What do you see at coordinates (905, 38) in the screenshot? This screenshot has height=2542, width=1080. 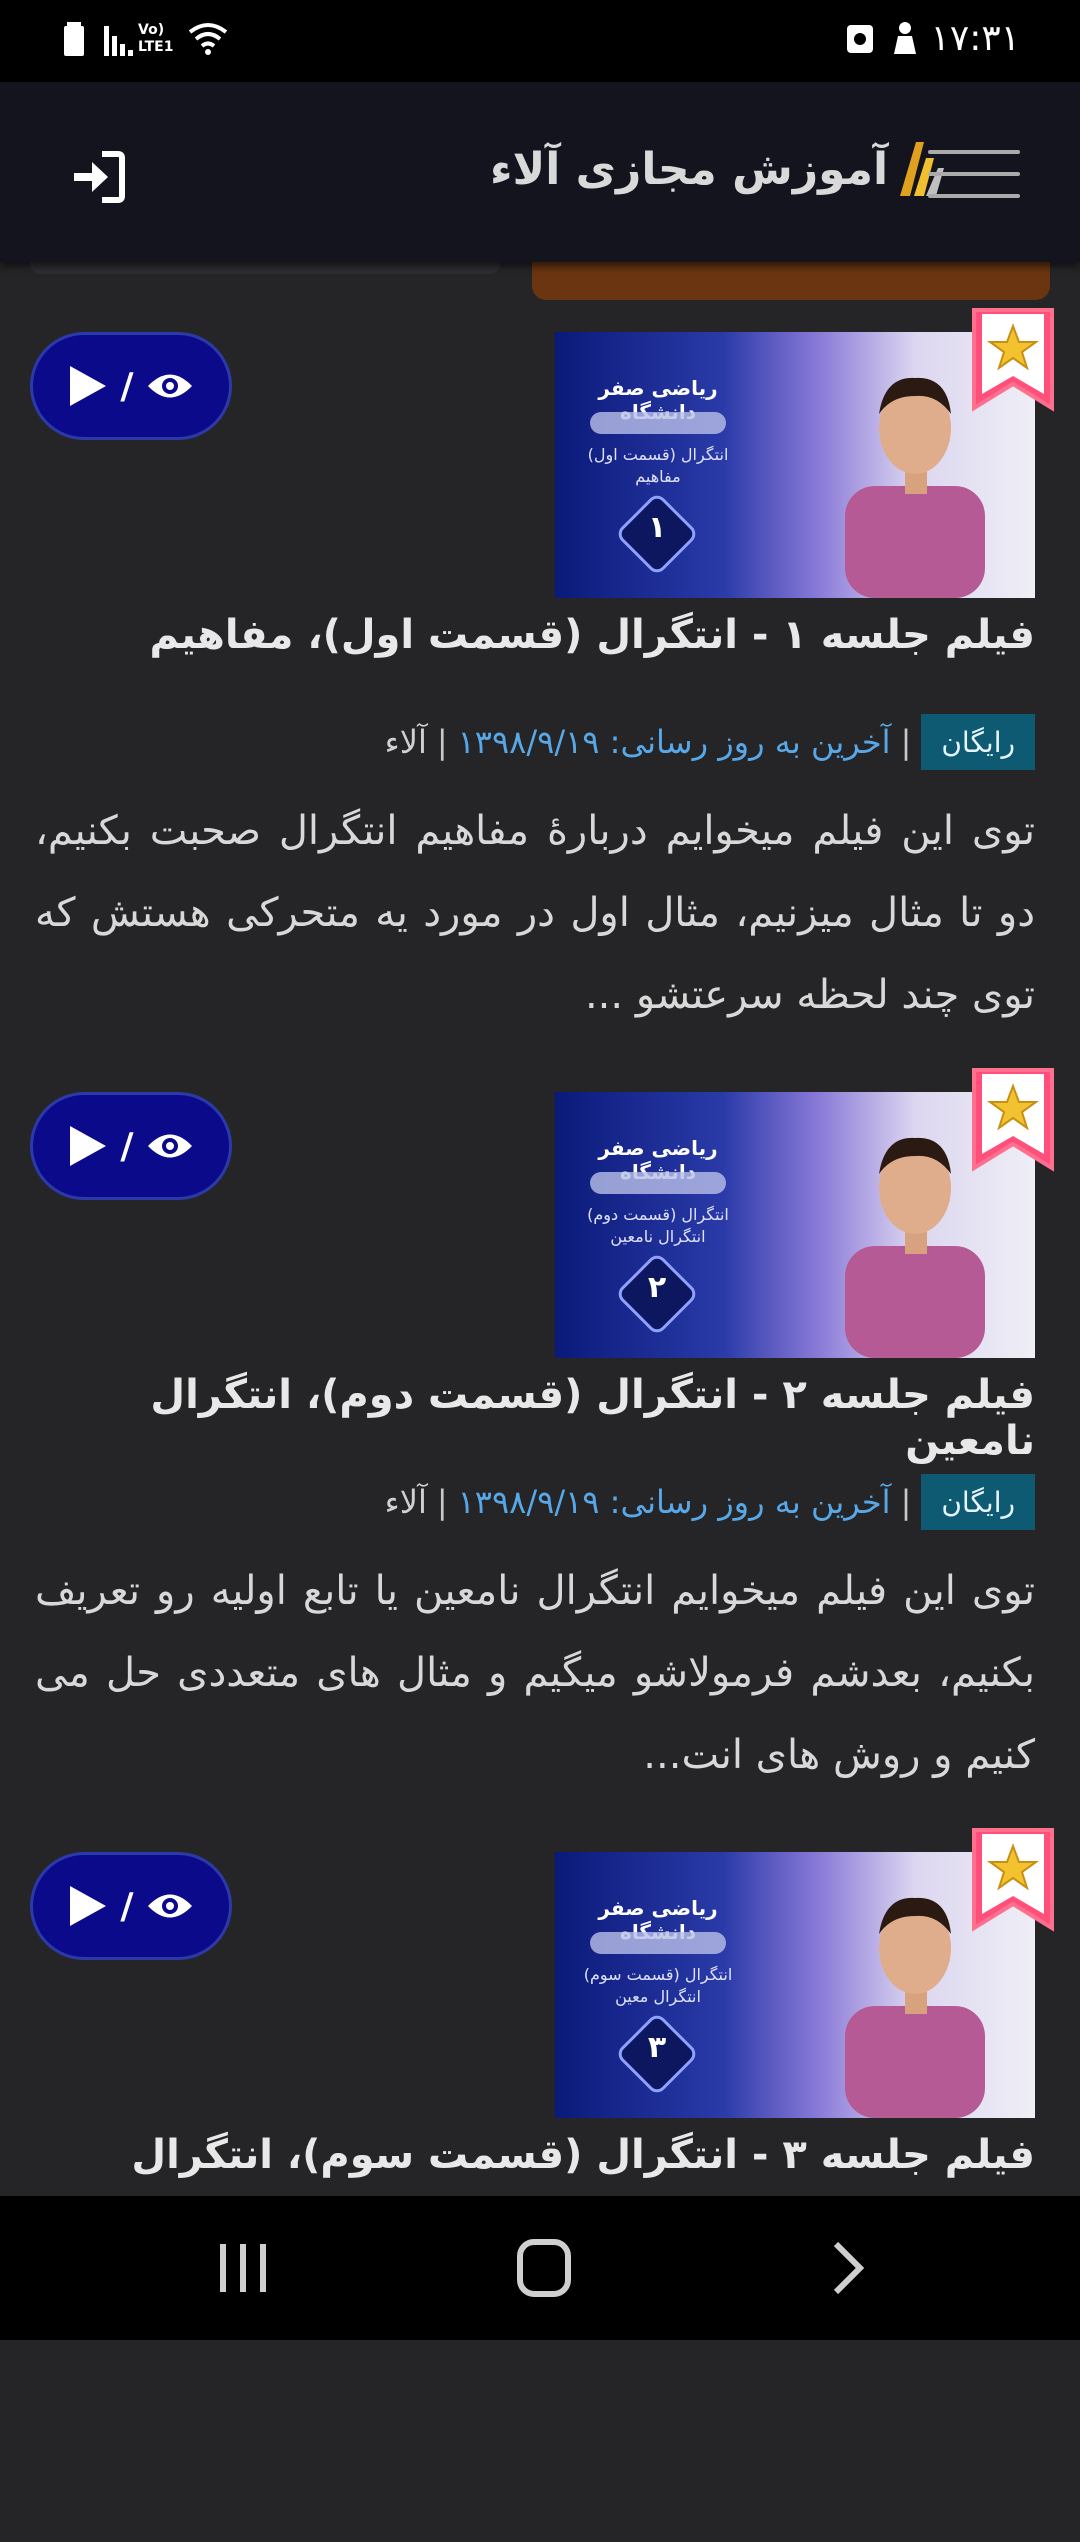 I see `notification-icon` at bounding box center [905, 38].